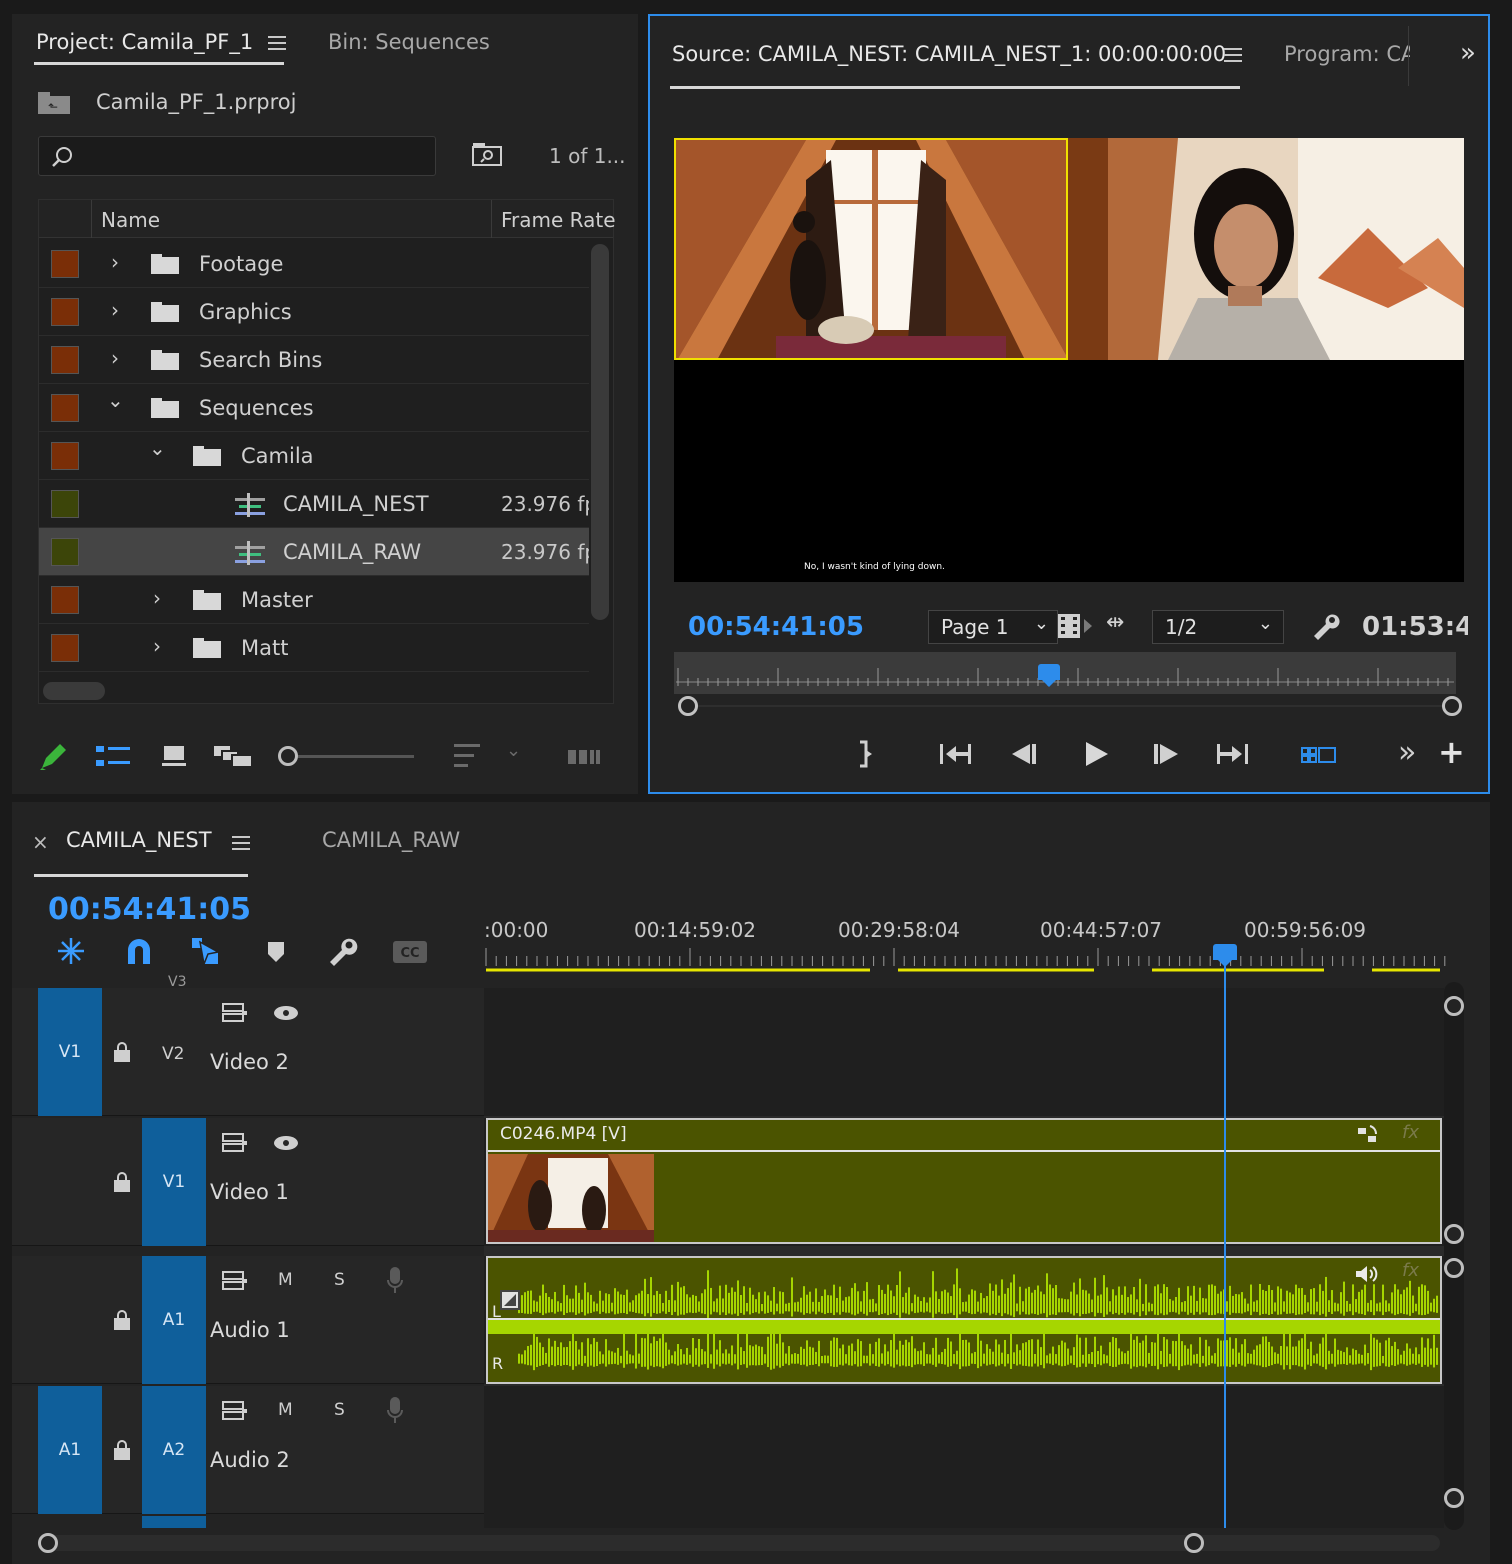 The width and height of the screenshot is (1512, 1564). I want to click on find-in-project-icon, so click(488, 154).